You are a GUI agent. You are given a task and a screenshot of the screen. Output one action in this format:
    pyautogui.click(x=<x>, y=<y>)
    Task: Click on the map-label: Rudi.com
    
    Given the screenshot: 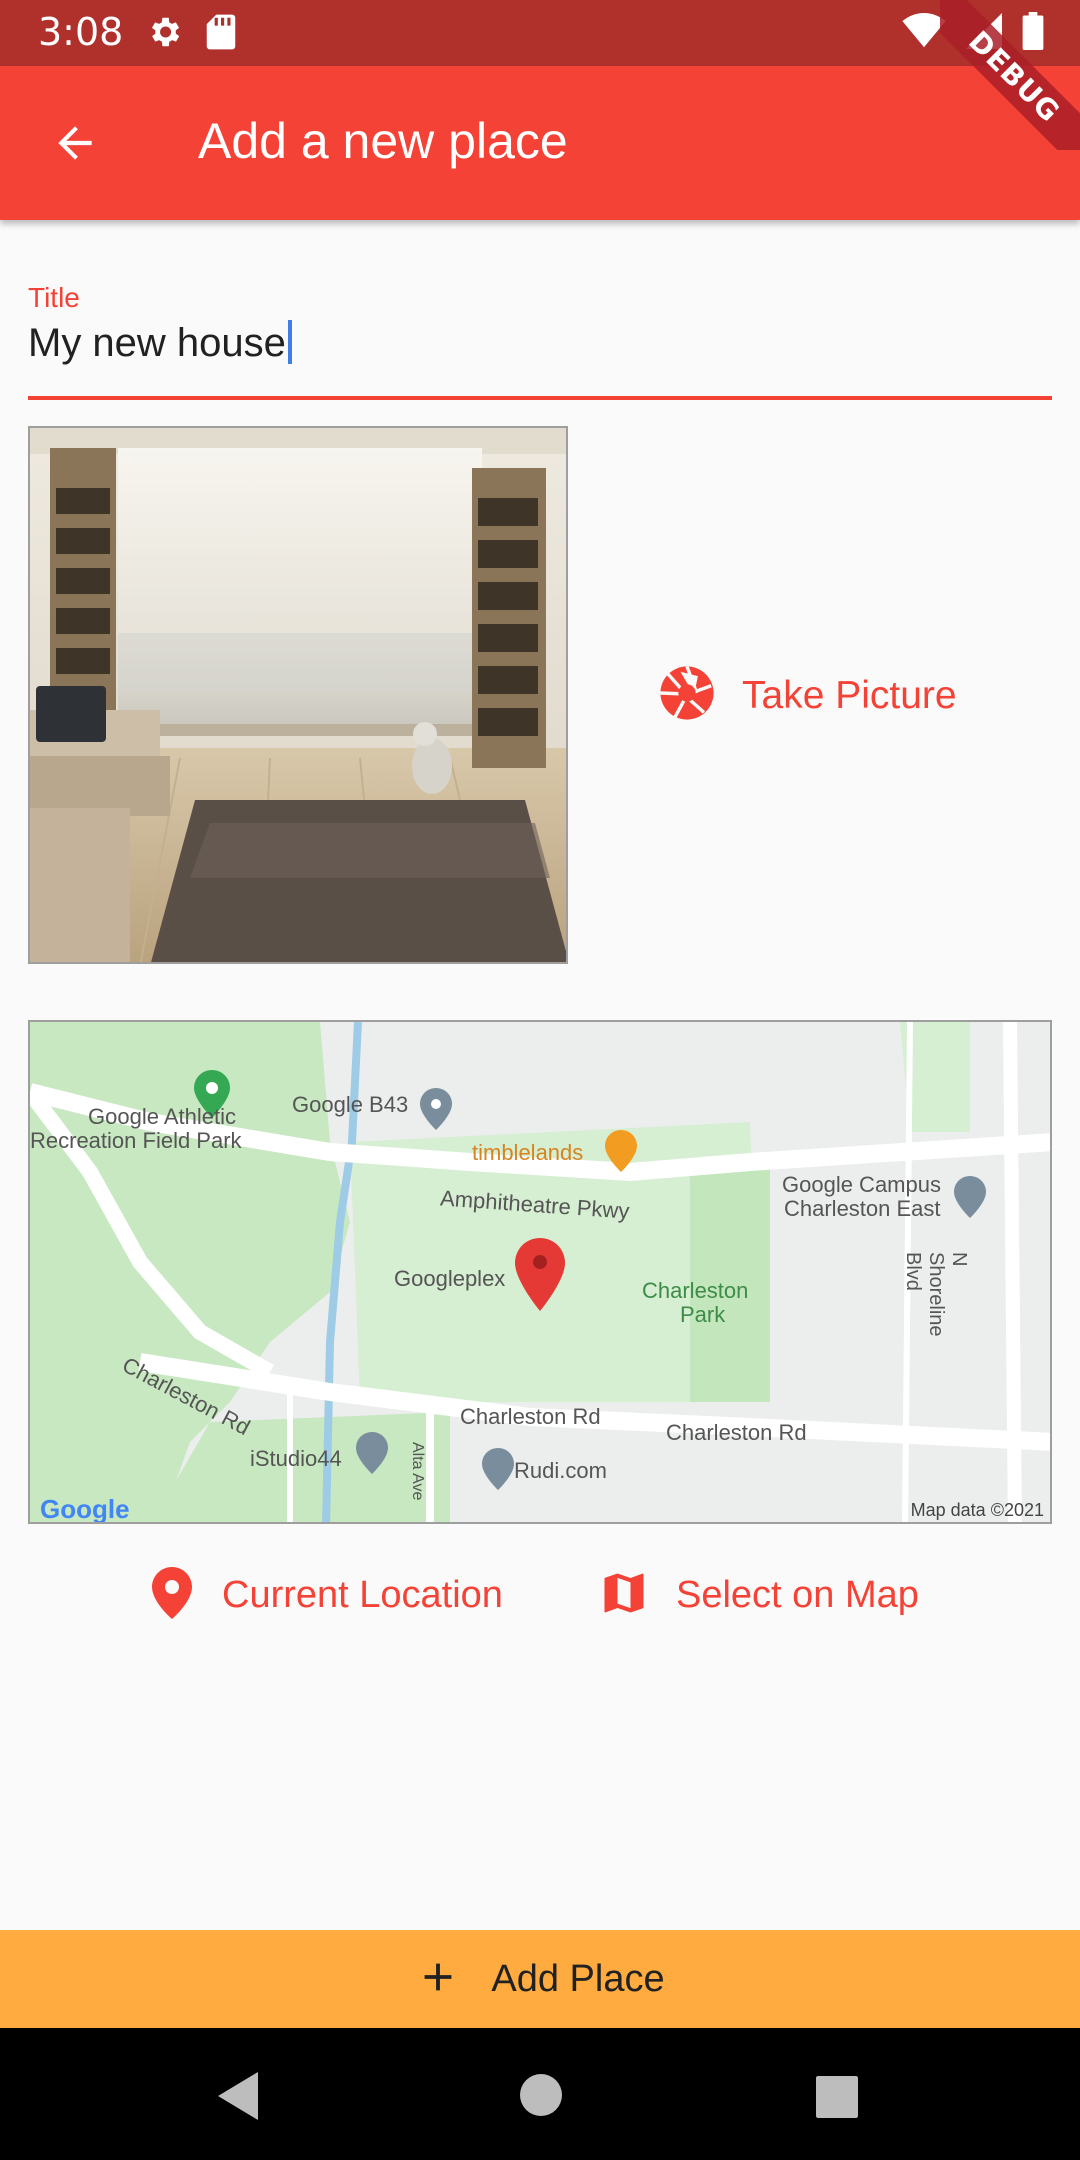 What is the action you would take?
    pyautogui.click(x=560, y=1470)
    